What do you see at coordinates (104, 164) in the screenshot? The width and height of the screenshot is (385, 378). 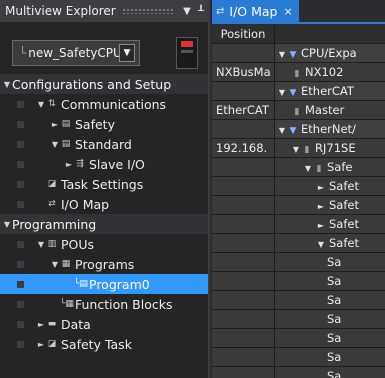 I see `tree-item-slave-i-o: ► ⇶ Slave I/O` at bounding box center [104, 164].